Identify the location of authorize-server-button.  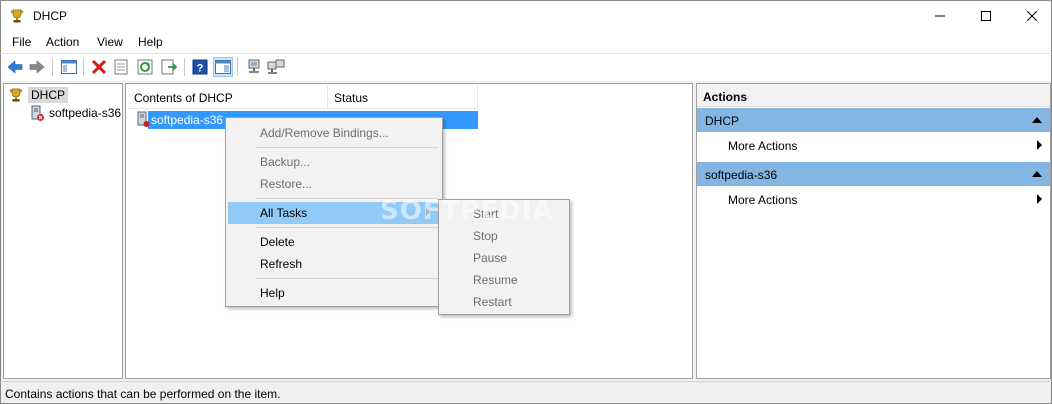
(254, 67).